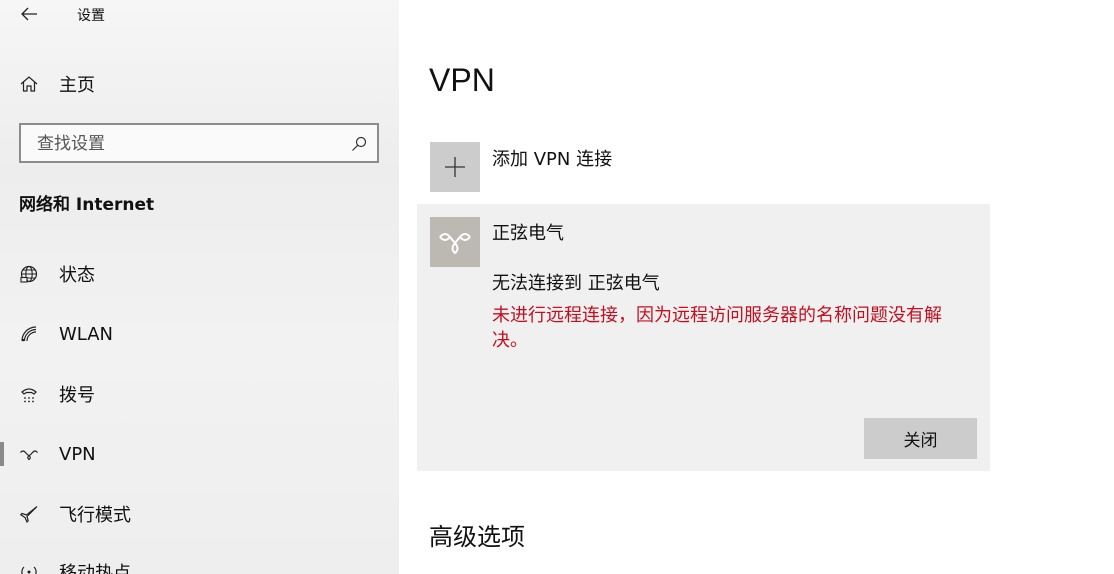 The height and width of the screenshot is (574, 1114). I want to click on home-icon, so click(29, 84).